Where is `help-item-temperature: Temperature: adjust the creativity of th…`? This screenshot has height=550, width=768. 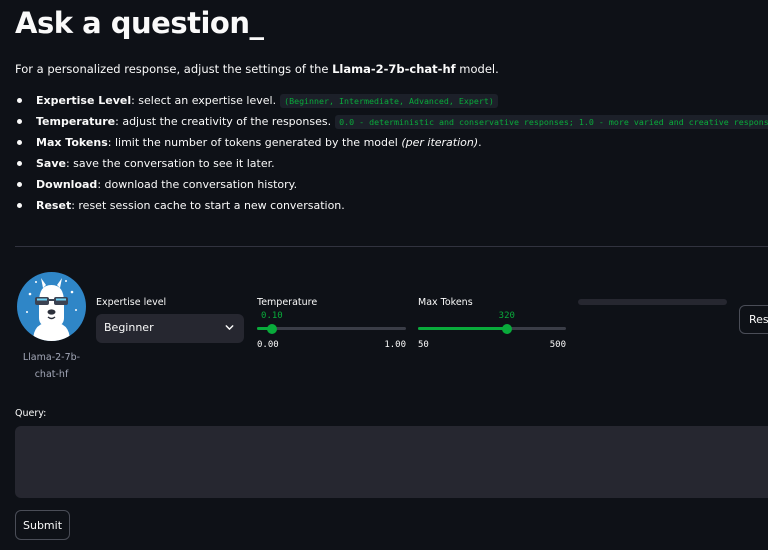
help-item-temperature: Temperature: adjust the creativity of th… is located at coordinates (391, 121).